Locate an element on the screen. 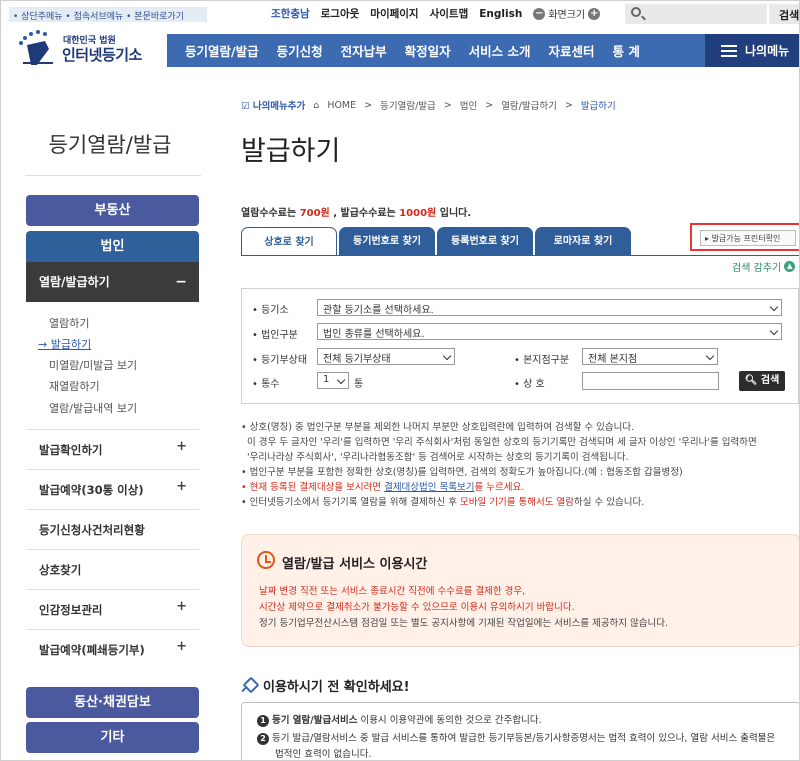 This screenshot has height=761, width=800. zoom-label: 화면크기 is located at coordinates (566, 13).